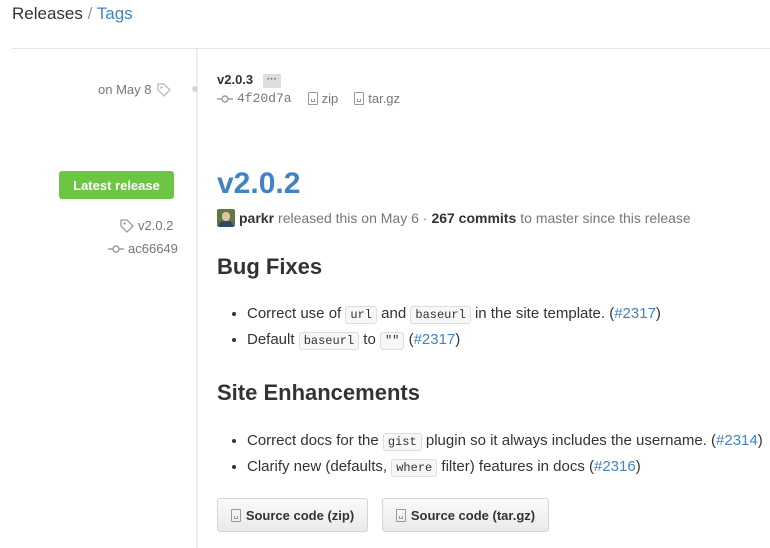  What do you see at coordinates (391, 48) in the screenshot?
I see `header-divider` at bounding box center [391, 48].